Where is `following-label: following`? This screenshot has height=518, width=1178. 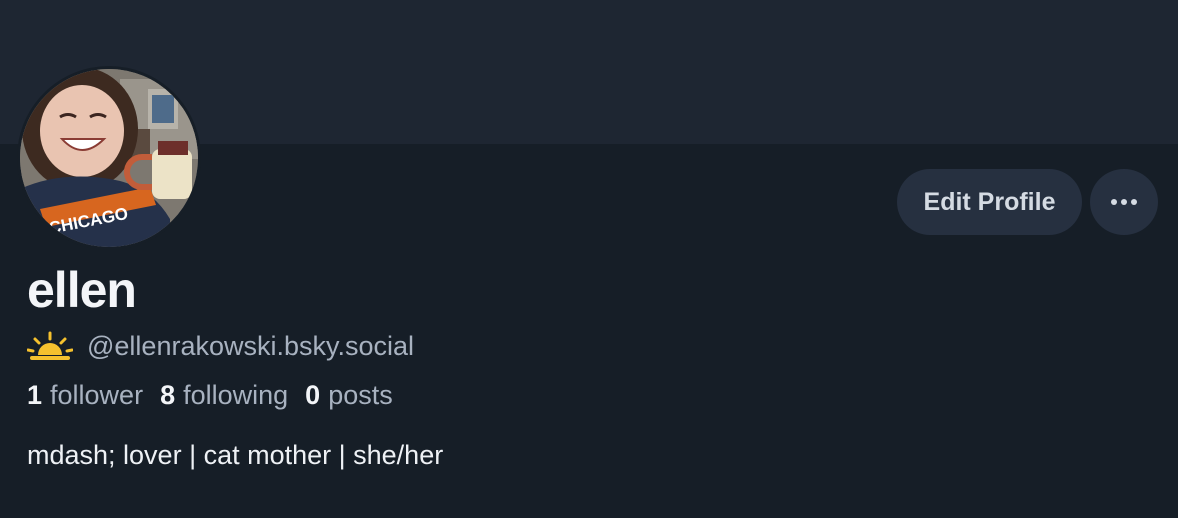 following-label: following is located at coordinates (236, 395).